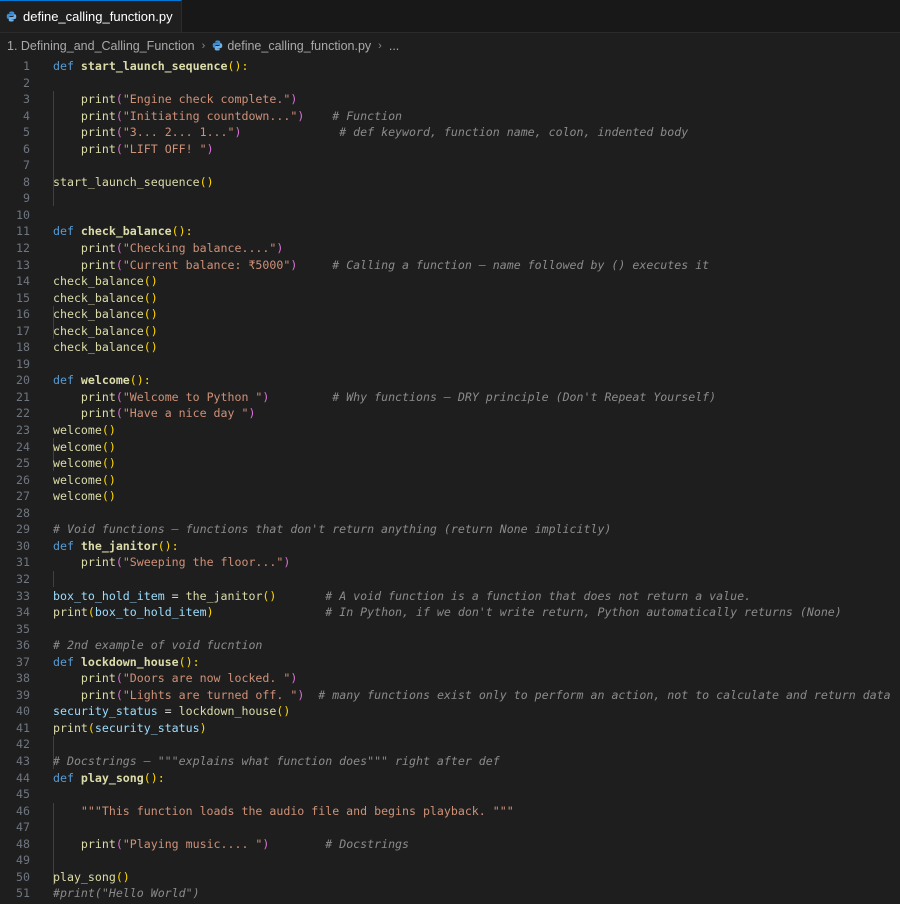  What do you see at coordinates (450, 629) in the screenshot?
I see `code-line: 35` at bounding box center [450, 629].